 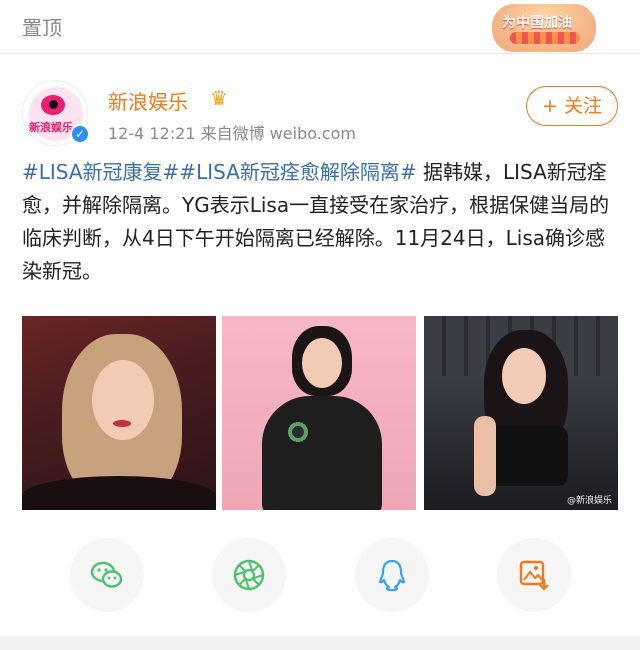 What do you see at coordinates (232, 133) in the screenshot?
I see `post-meta: 12-4 12:21 来自微博 weibo.com` at bounding box center [232, 133].